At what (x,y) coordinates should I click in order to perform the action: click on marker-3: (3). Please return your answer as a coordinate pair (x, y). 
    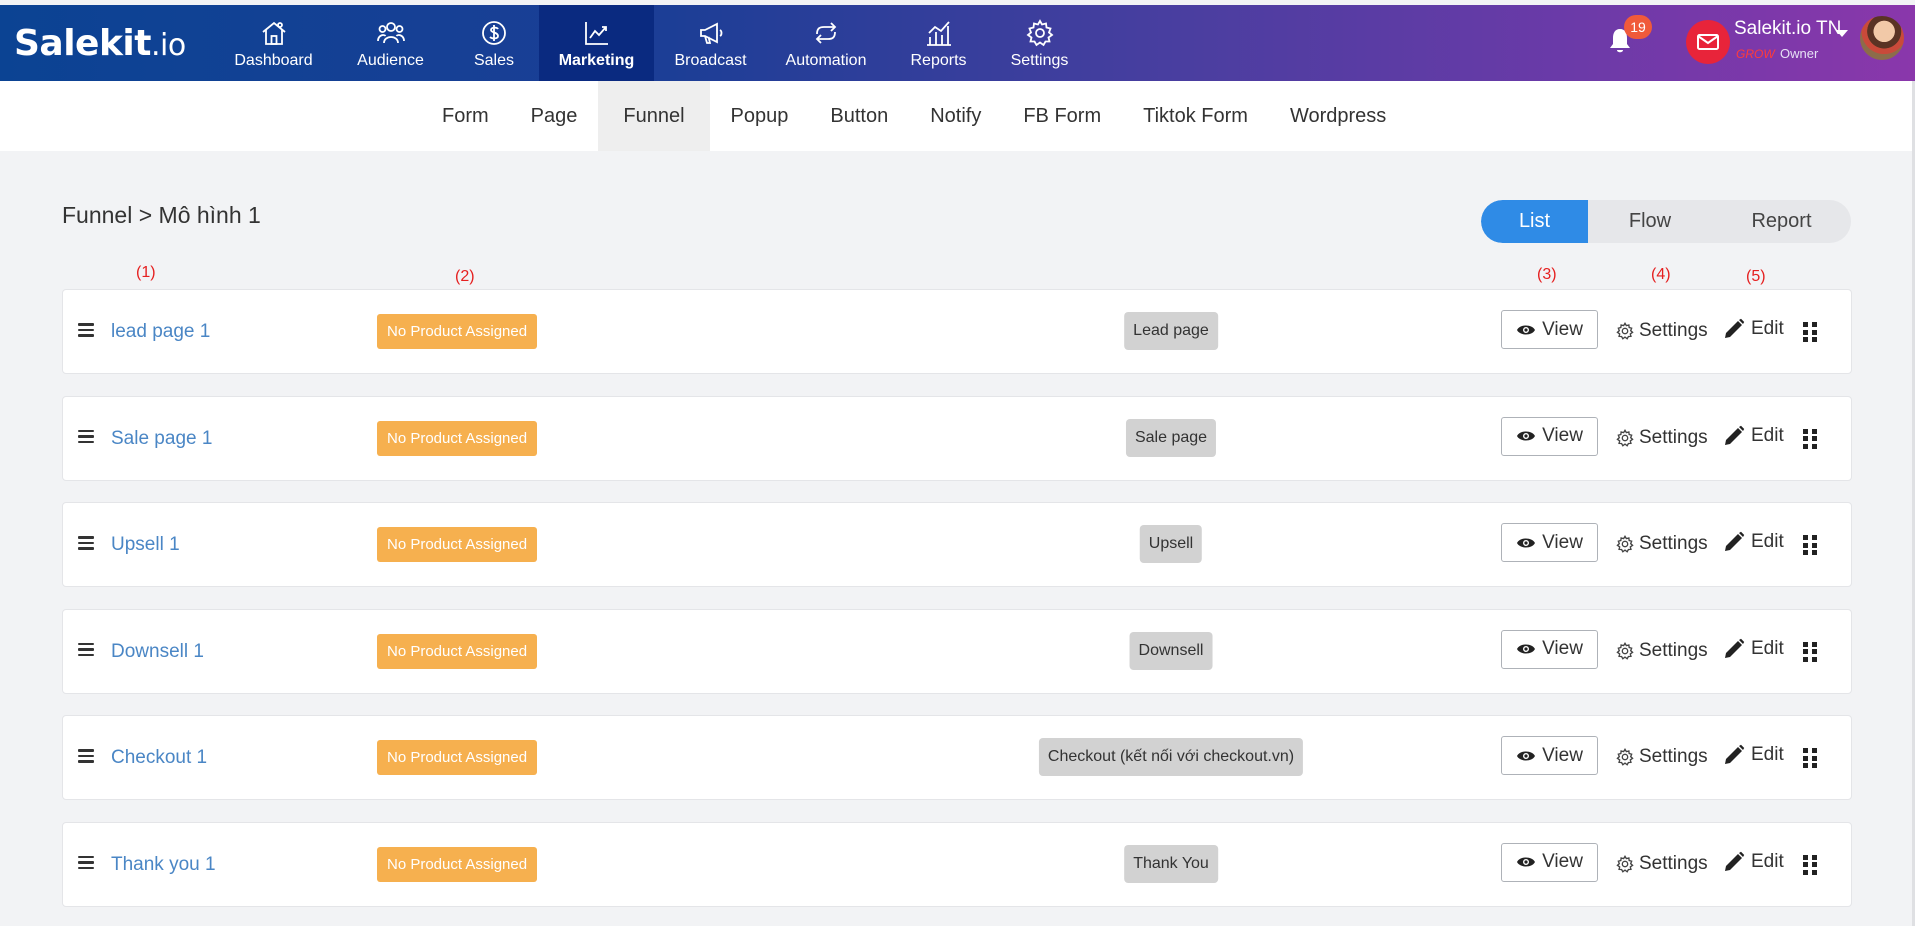
    Looking at the image, I should click on (1547, 274).